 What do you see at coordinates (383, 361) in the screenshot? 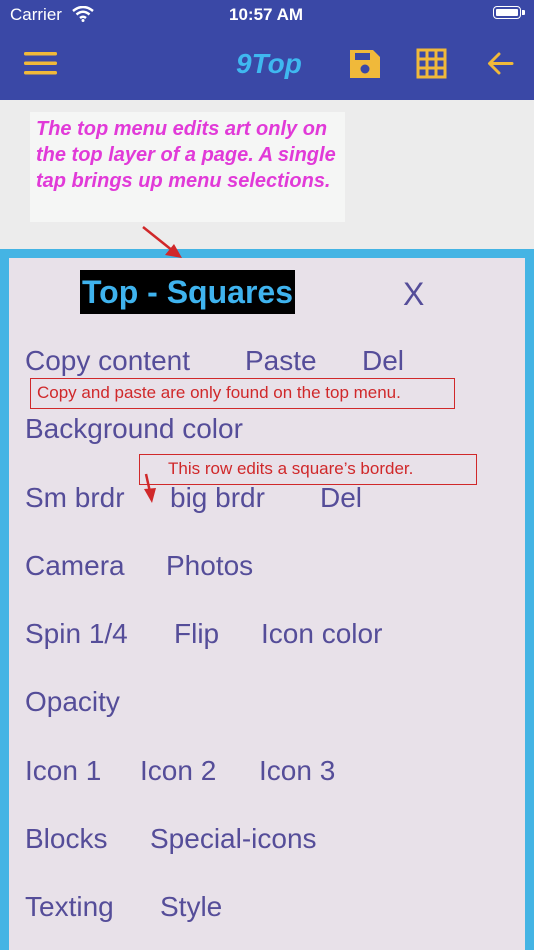
I see `delete-button: Del` at bounding box center [383, 361].